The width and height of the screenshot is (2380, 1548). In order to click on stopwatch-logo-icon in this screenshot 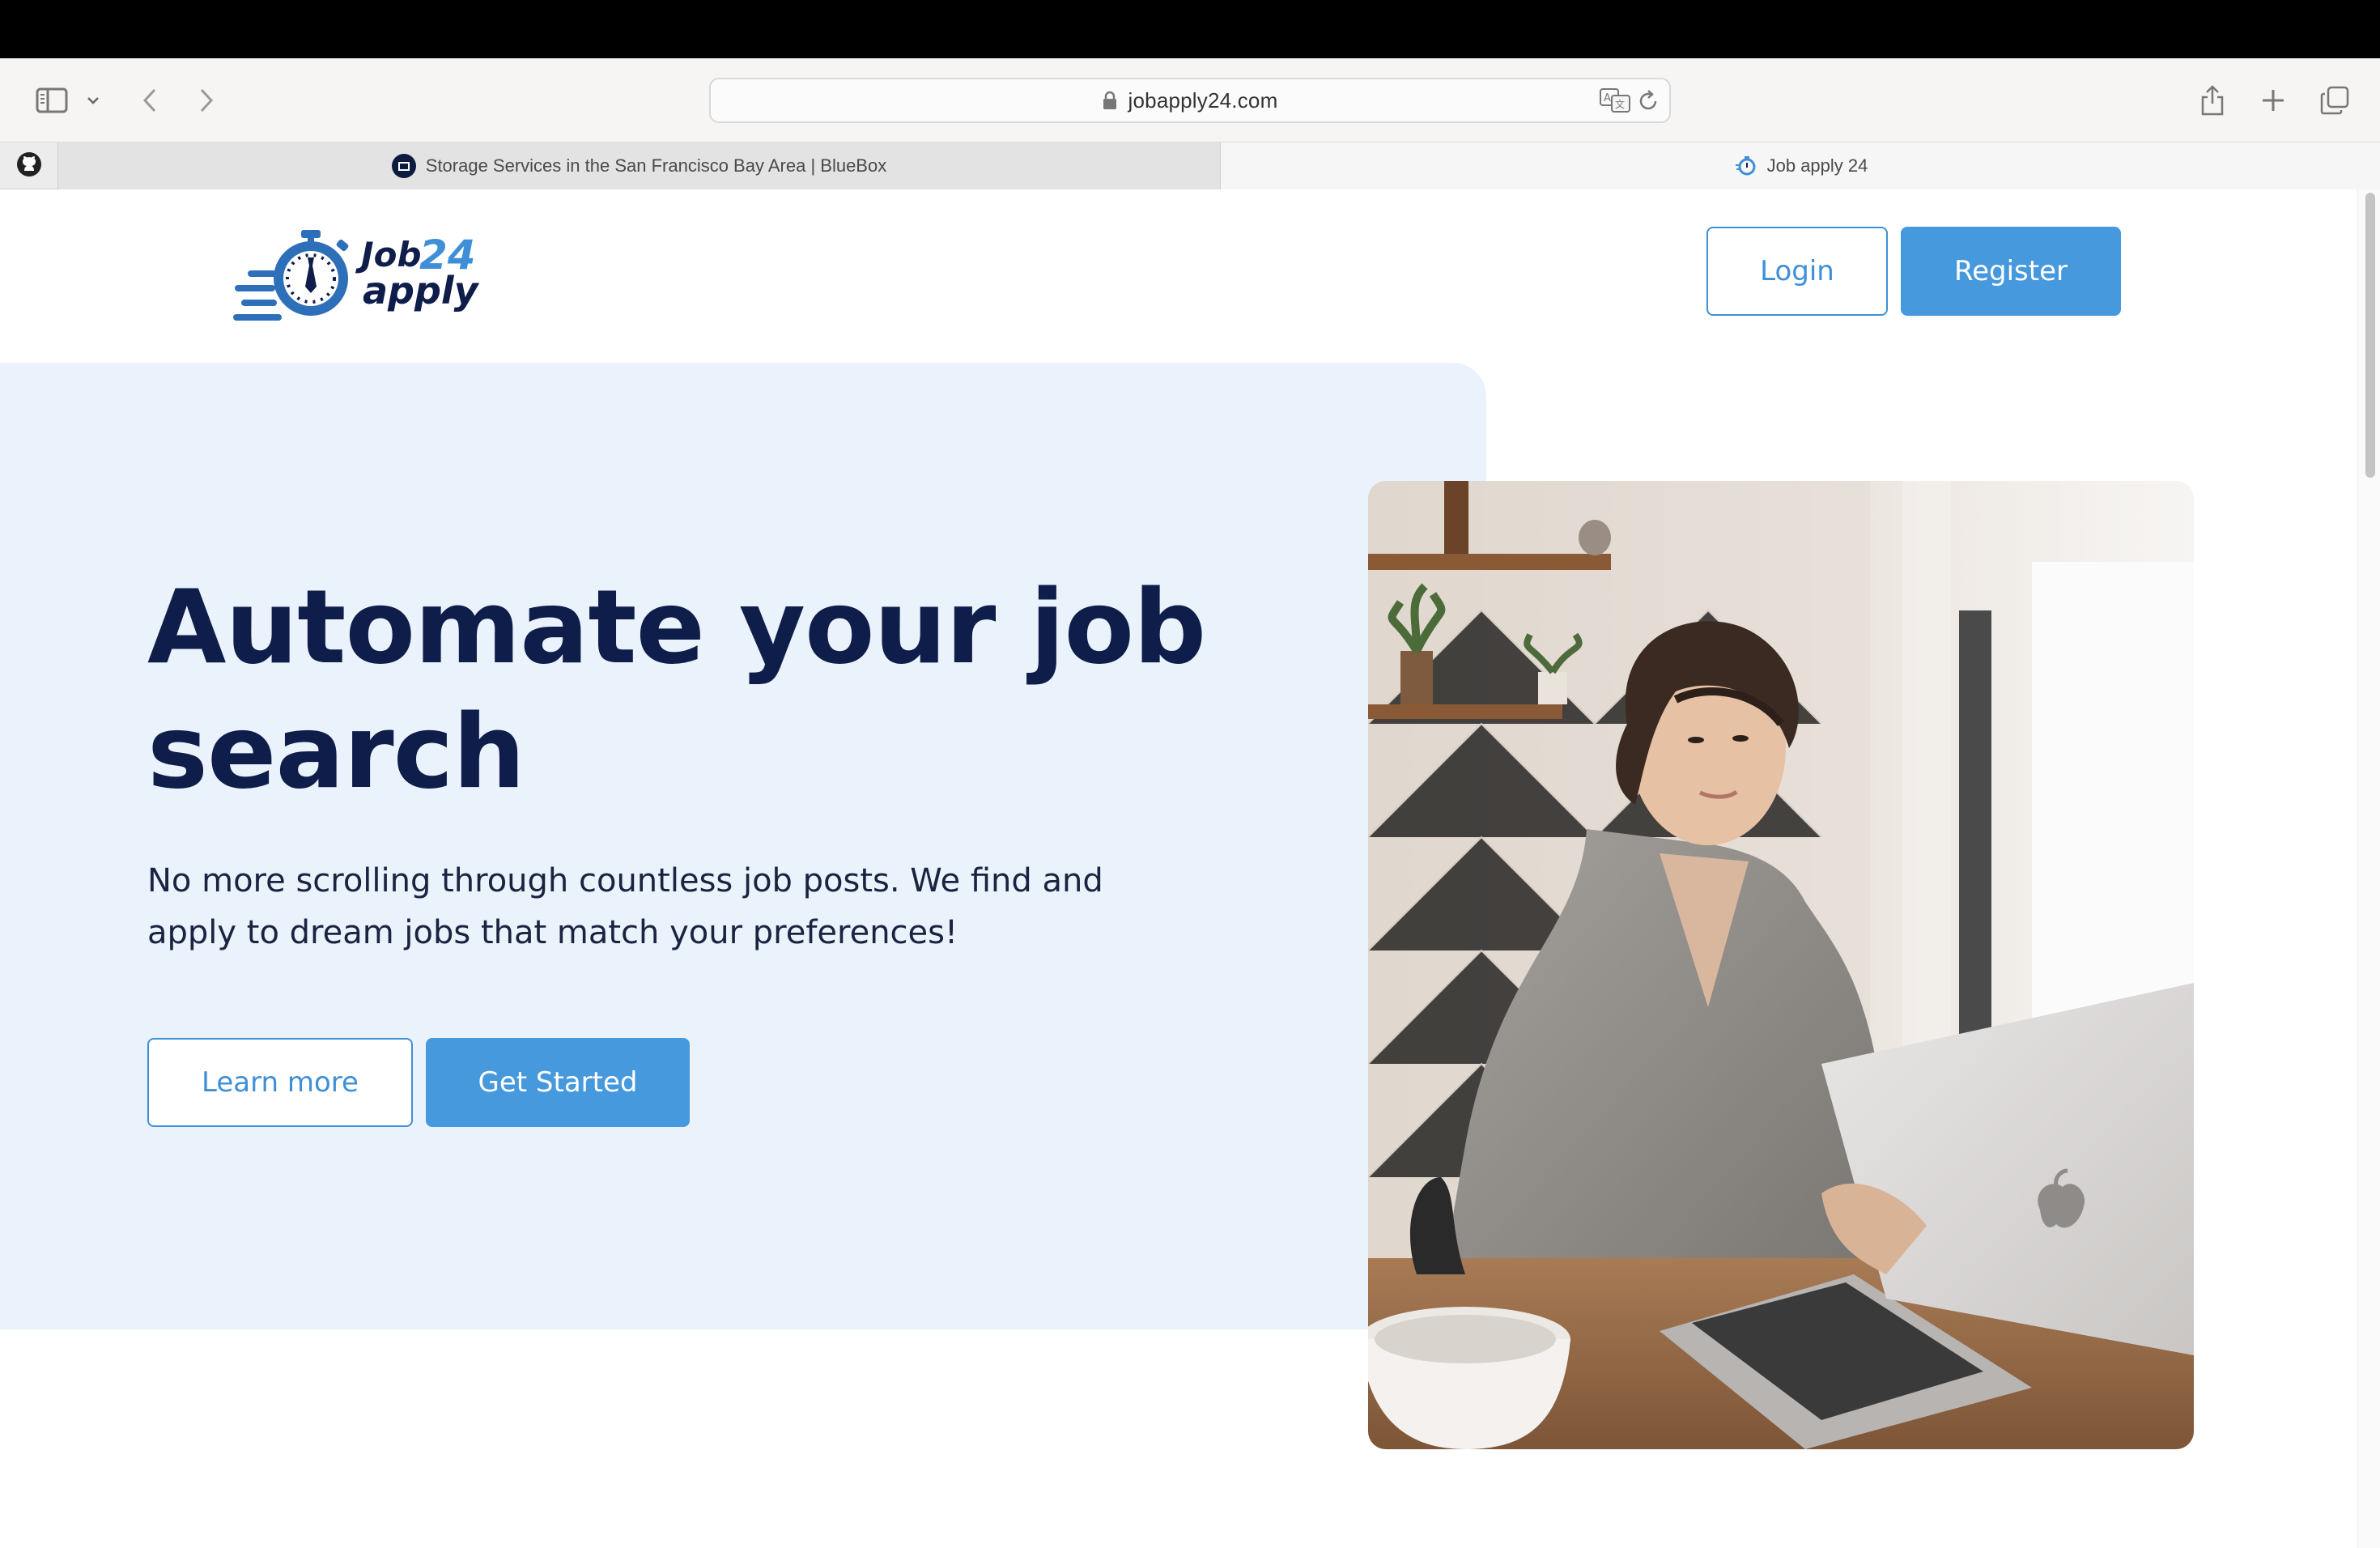, I will do `click(291, 275)`.